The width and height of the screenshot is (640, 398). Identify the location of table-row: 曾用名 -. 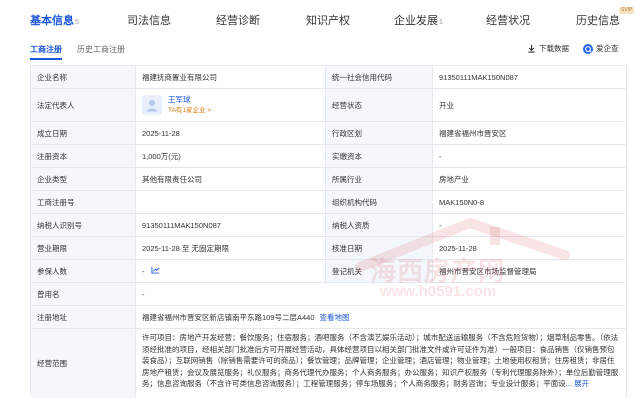
(329, 294).